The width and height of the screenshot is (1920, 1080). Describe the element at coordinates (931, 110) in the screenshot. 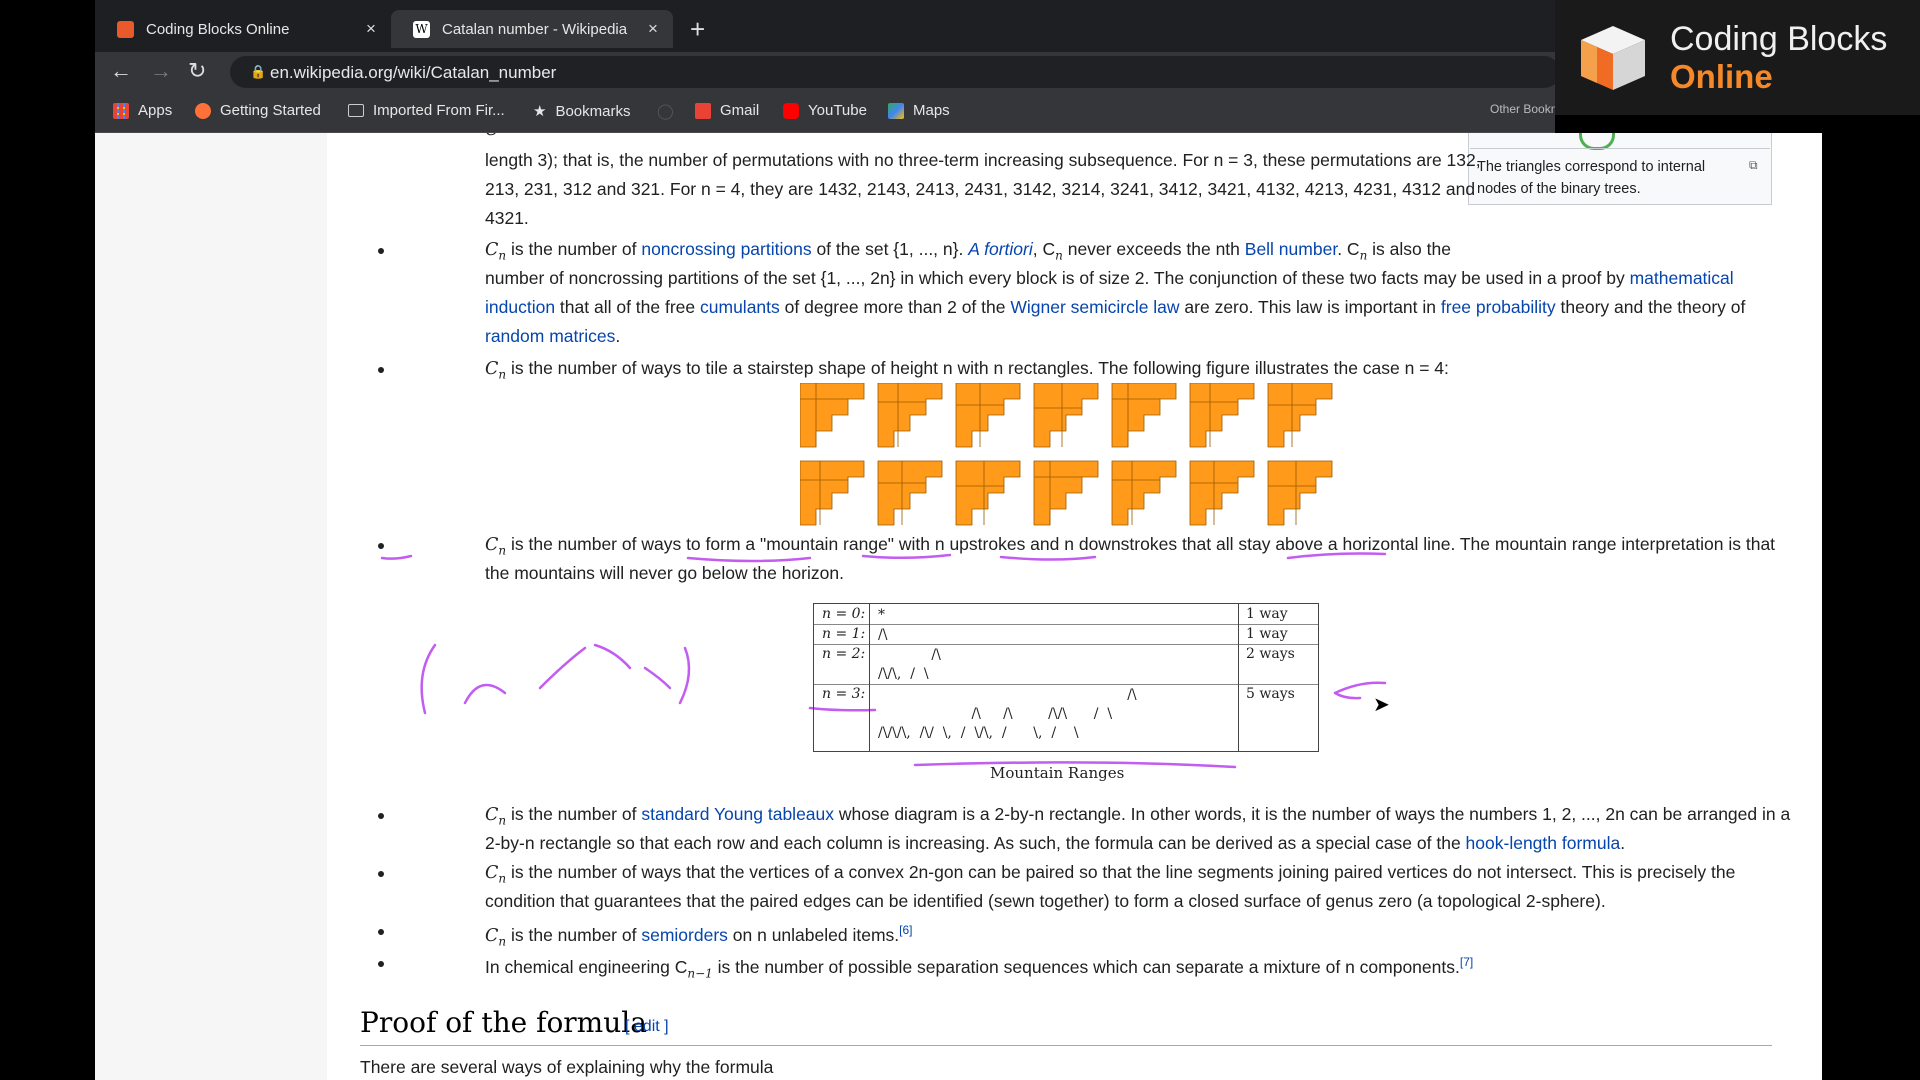

I see `bookmark-label: Maps` at that location.